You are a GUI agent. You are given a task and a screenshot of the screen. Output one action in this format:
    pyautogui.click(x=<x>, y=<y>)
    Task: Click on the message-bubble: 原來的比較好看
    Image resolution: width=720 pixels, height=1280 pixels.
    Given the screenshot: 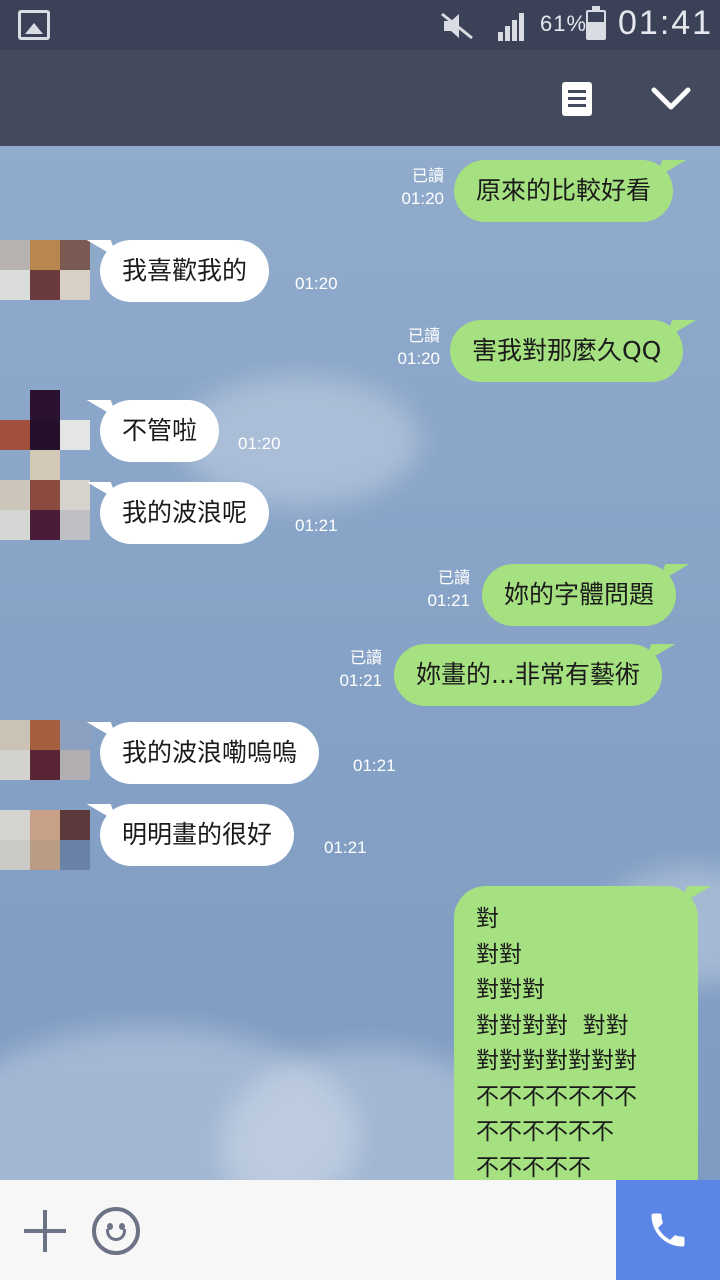 What is the action you would take?
    pyautogui.click(x=564, y=191)
    